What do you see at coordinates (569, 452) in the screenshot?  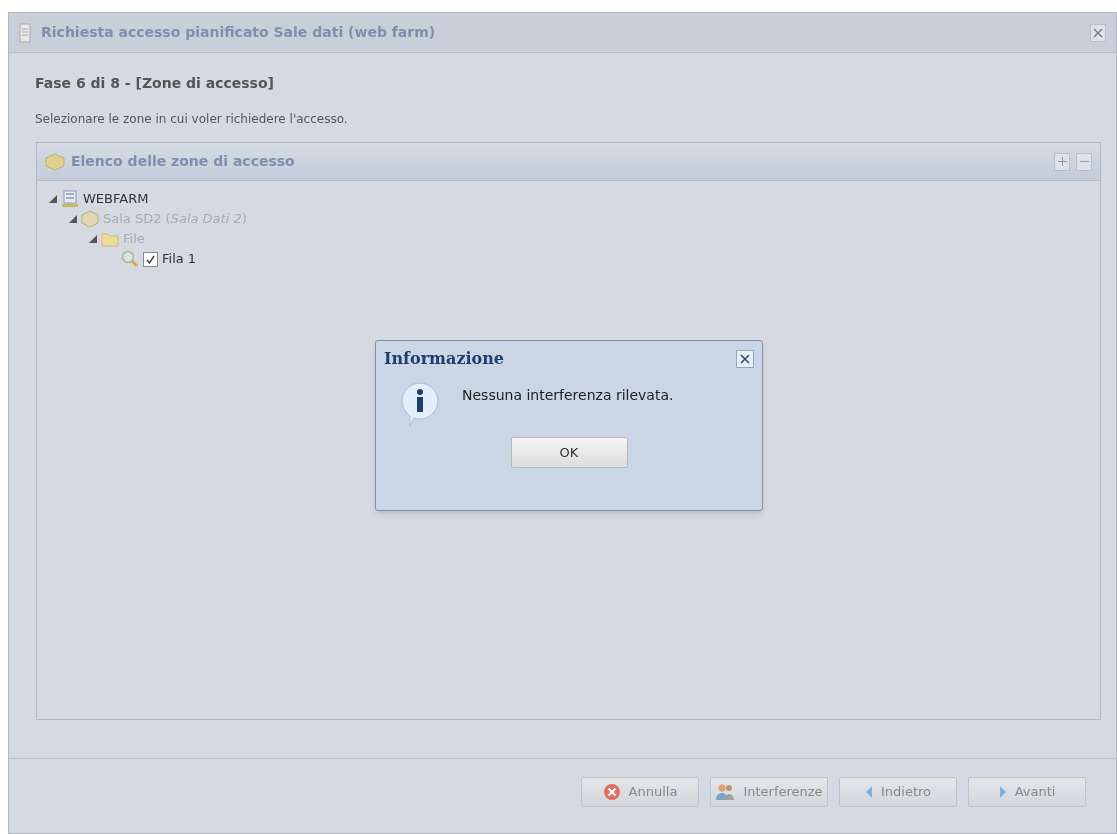 I see `ok-button: OK` at bounding box center [569, 452].